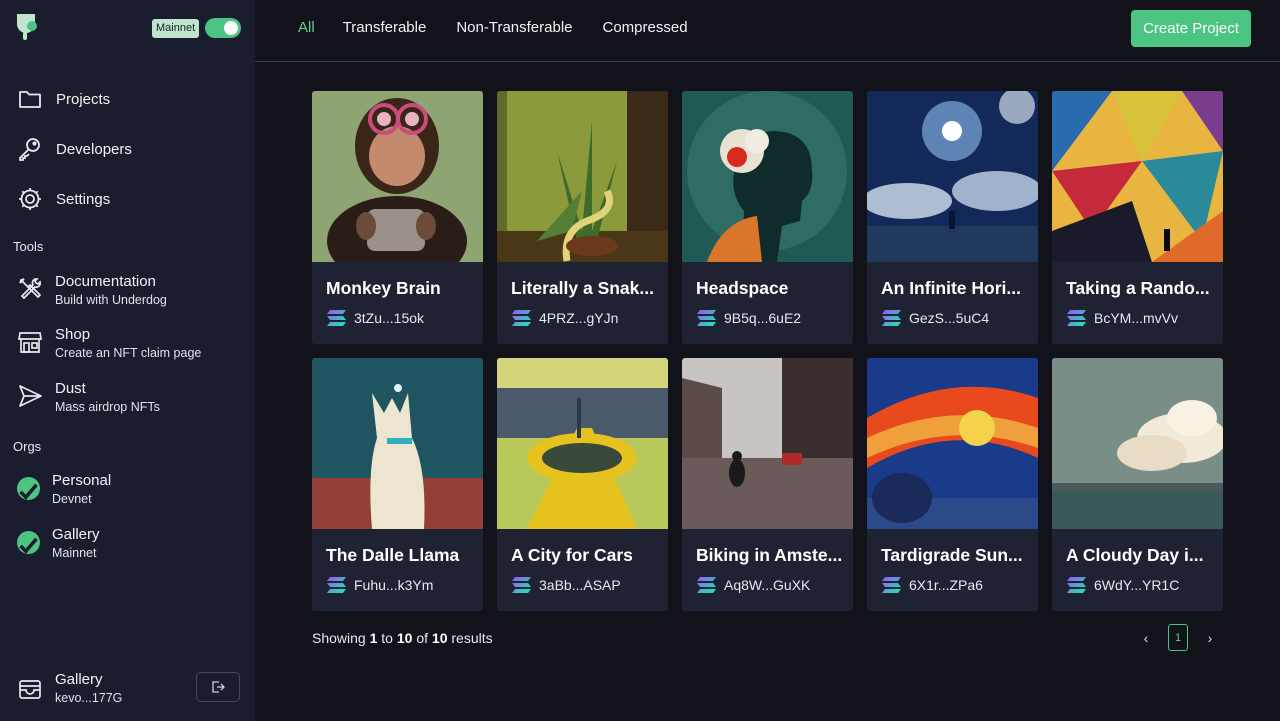  What do you see at coordinates (30, 342) in the screenshot?
I see `store-icon` at bounding box center [30, 342].